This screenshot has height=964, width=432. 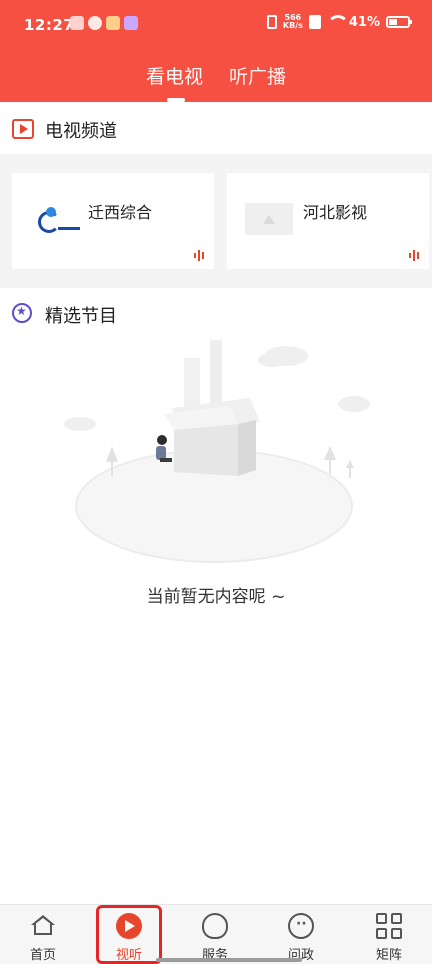 I want to click on nav-label: 矩阵, so click(x=388, y=955).